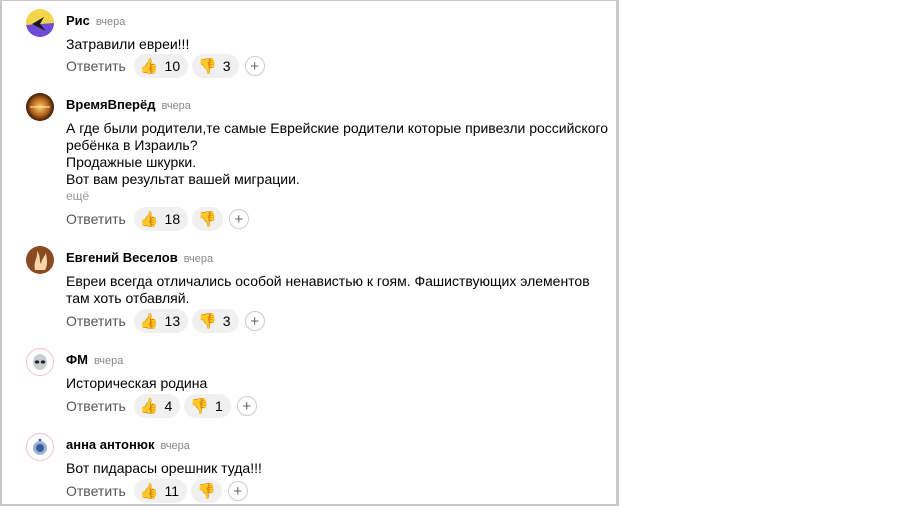 The image size is (900, 506). Describe the element at coordinates (137, 383) in the screenshot. I see `comment-line: Историческая родина` at that location.